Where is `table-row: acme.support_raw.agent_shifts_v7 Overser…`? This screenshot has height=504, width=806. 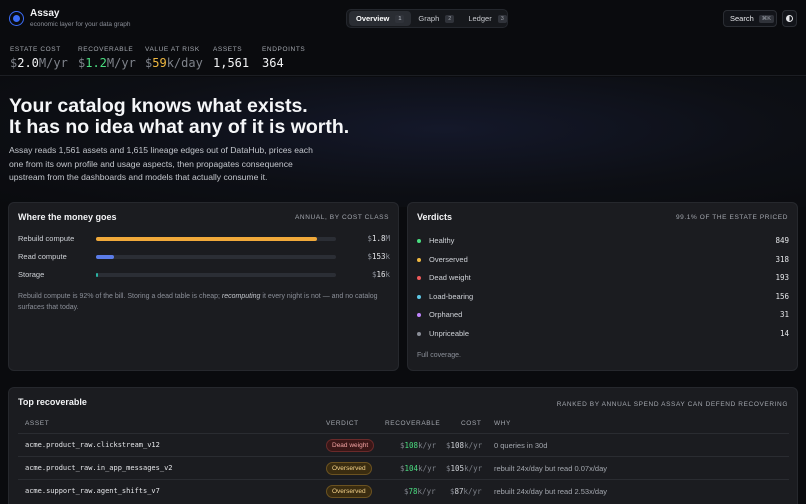
table-row: acme.support_raw.agent_shifts_v7 Overser… is located at coordinates (403, 490).